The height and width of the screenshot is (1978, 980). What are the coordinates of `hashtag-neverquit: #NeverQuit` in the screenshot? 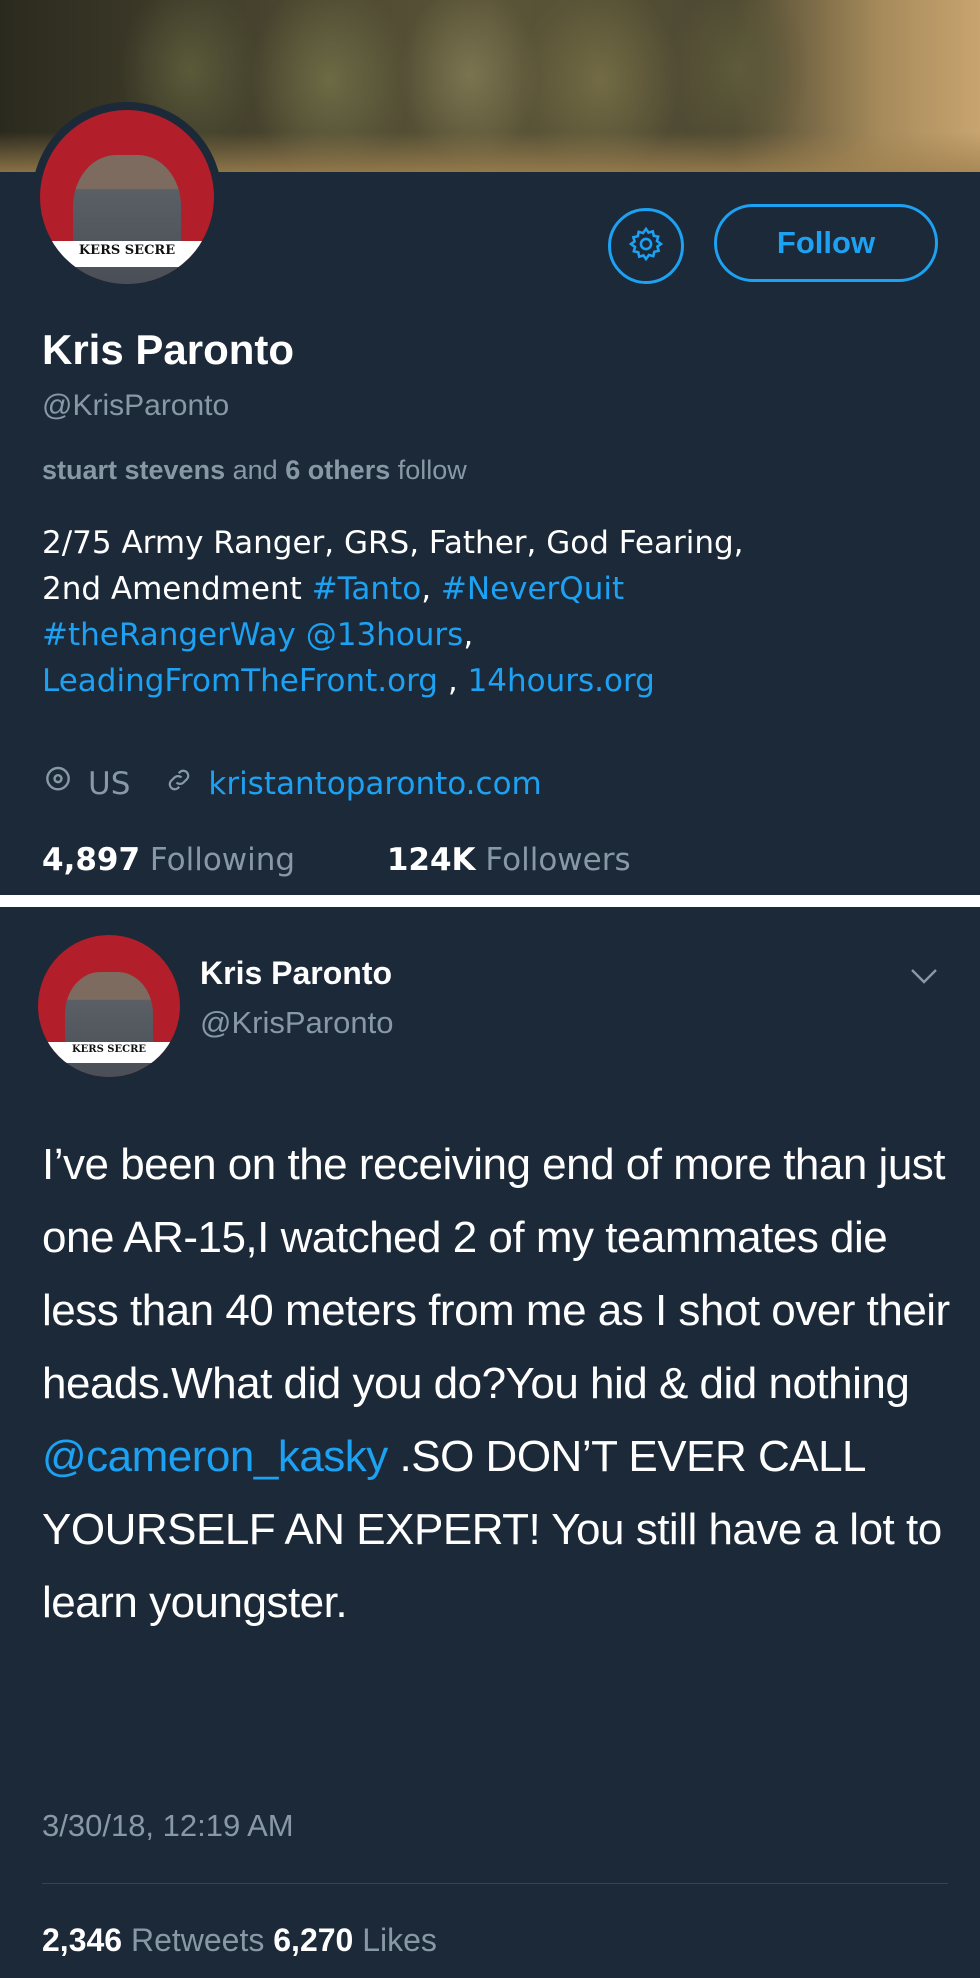 It's located at (532, 589).